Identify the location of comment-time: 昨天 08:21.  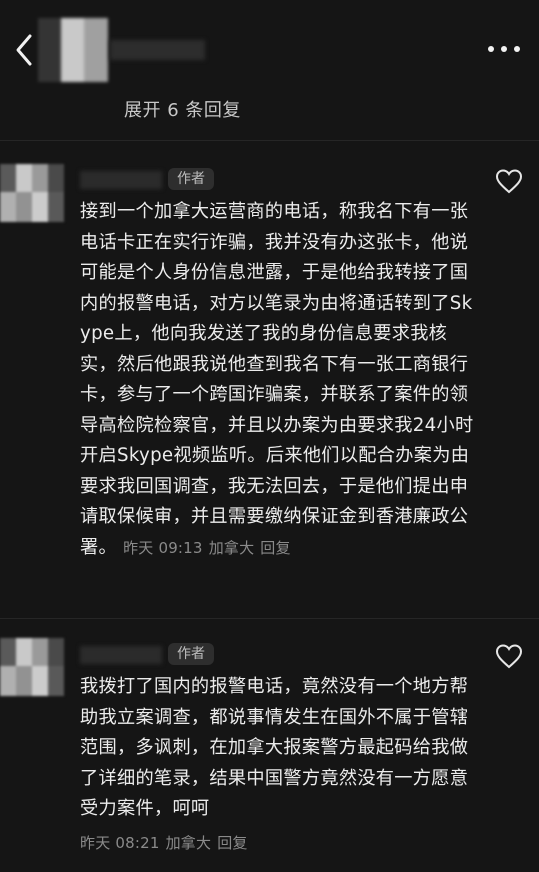
(120, 843).